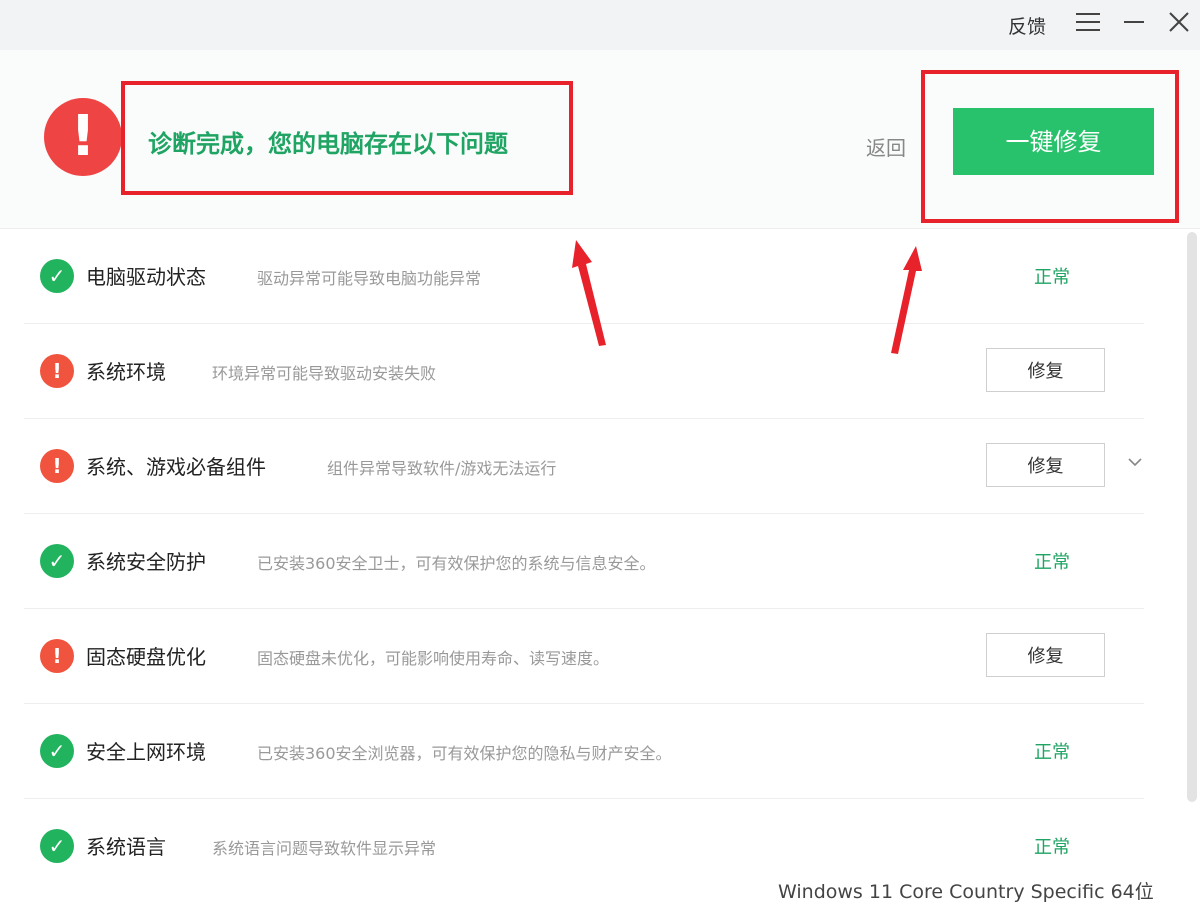 This screenshot has height=909, width=1200. I want to click on item-title: 系统环境, so click(126, 372).